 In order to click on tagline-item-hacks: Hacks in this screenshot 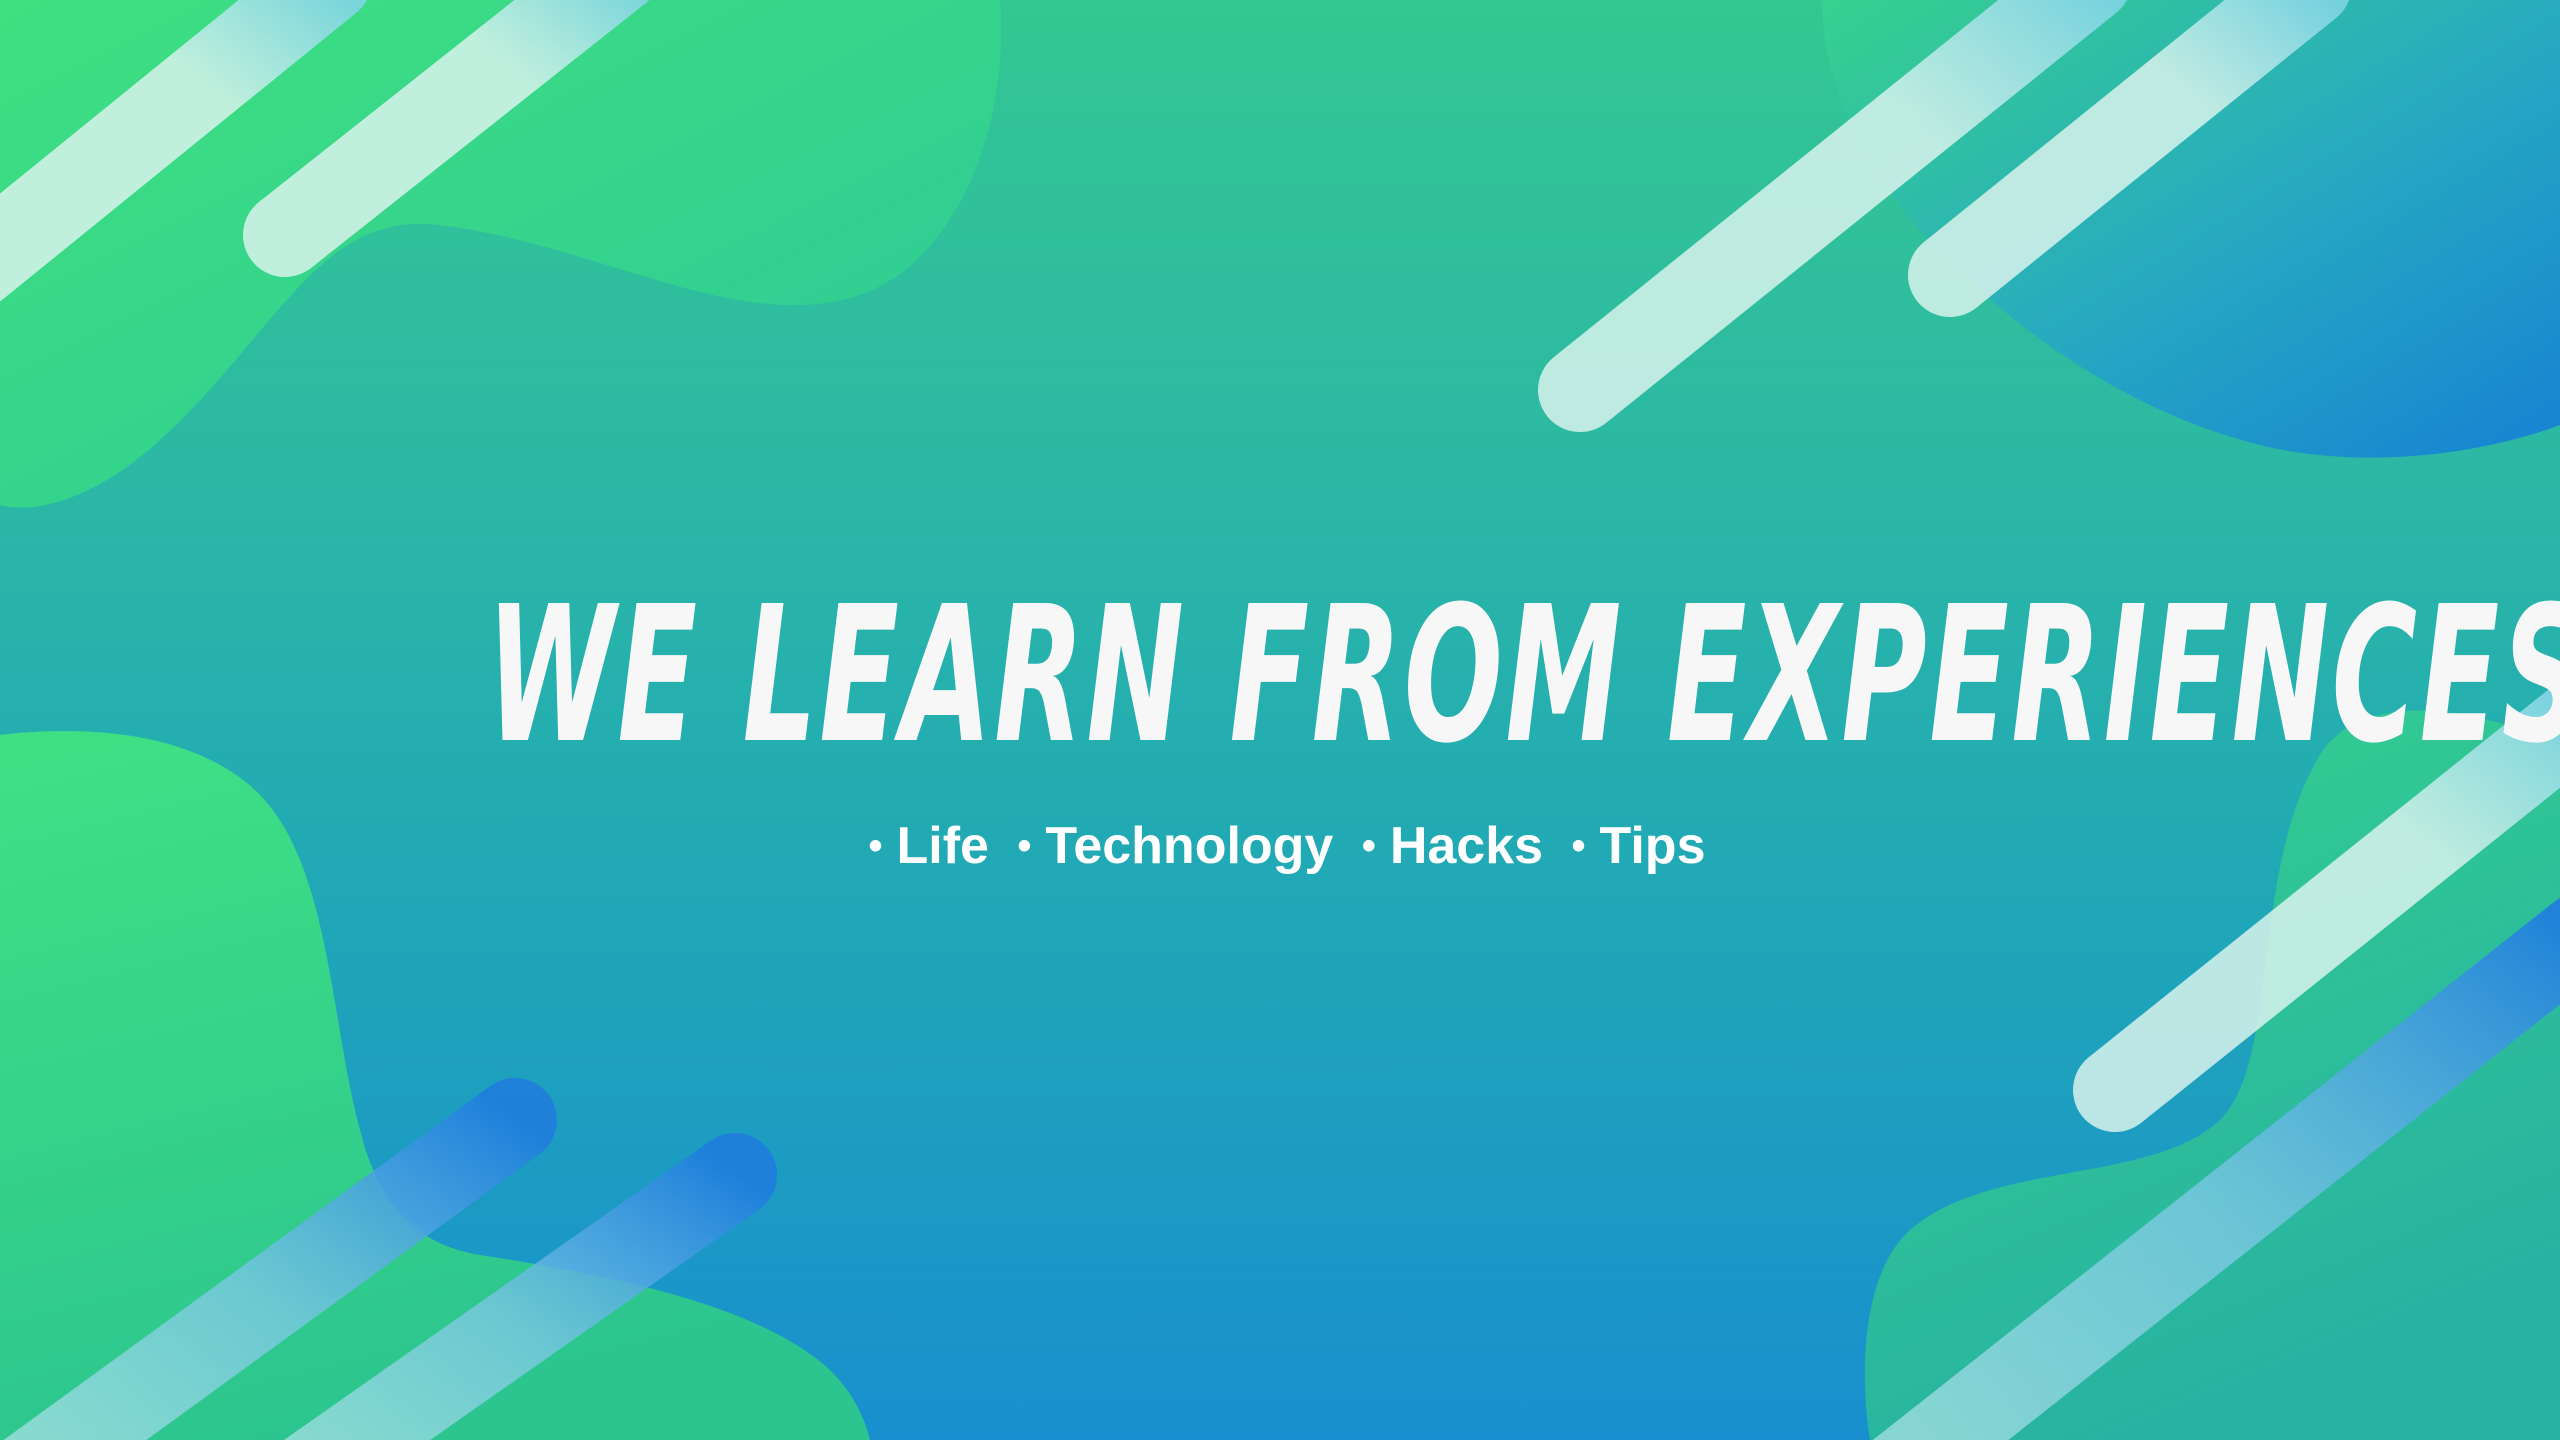, I will do `click(1466, 846)`.